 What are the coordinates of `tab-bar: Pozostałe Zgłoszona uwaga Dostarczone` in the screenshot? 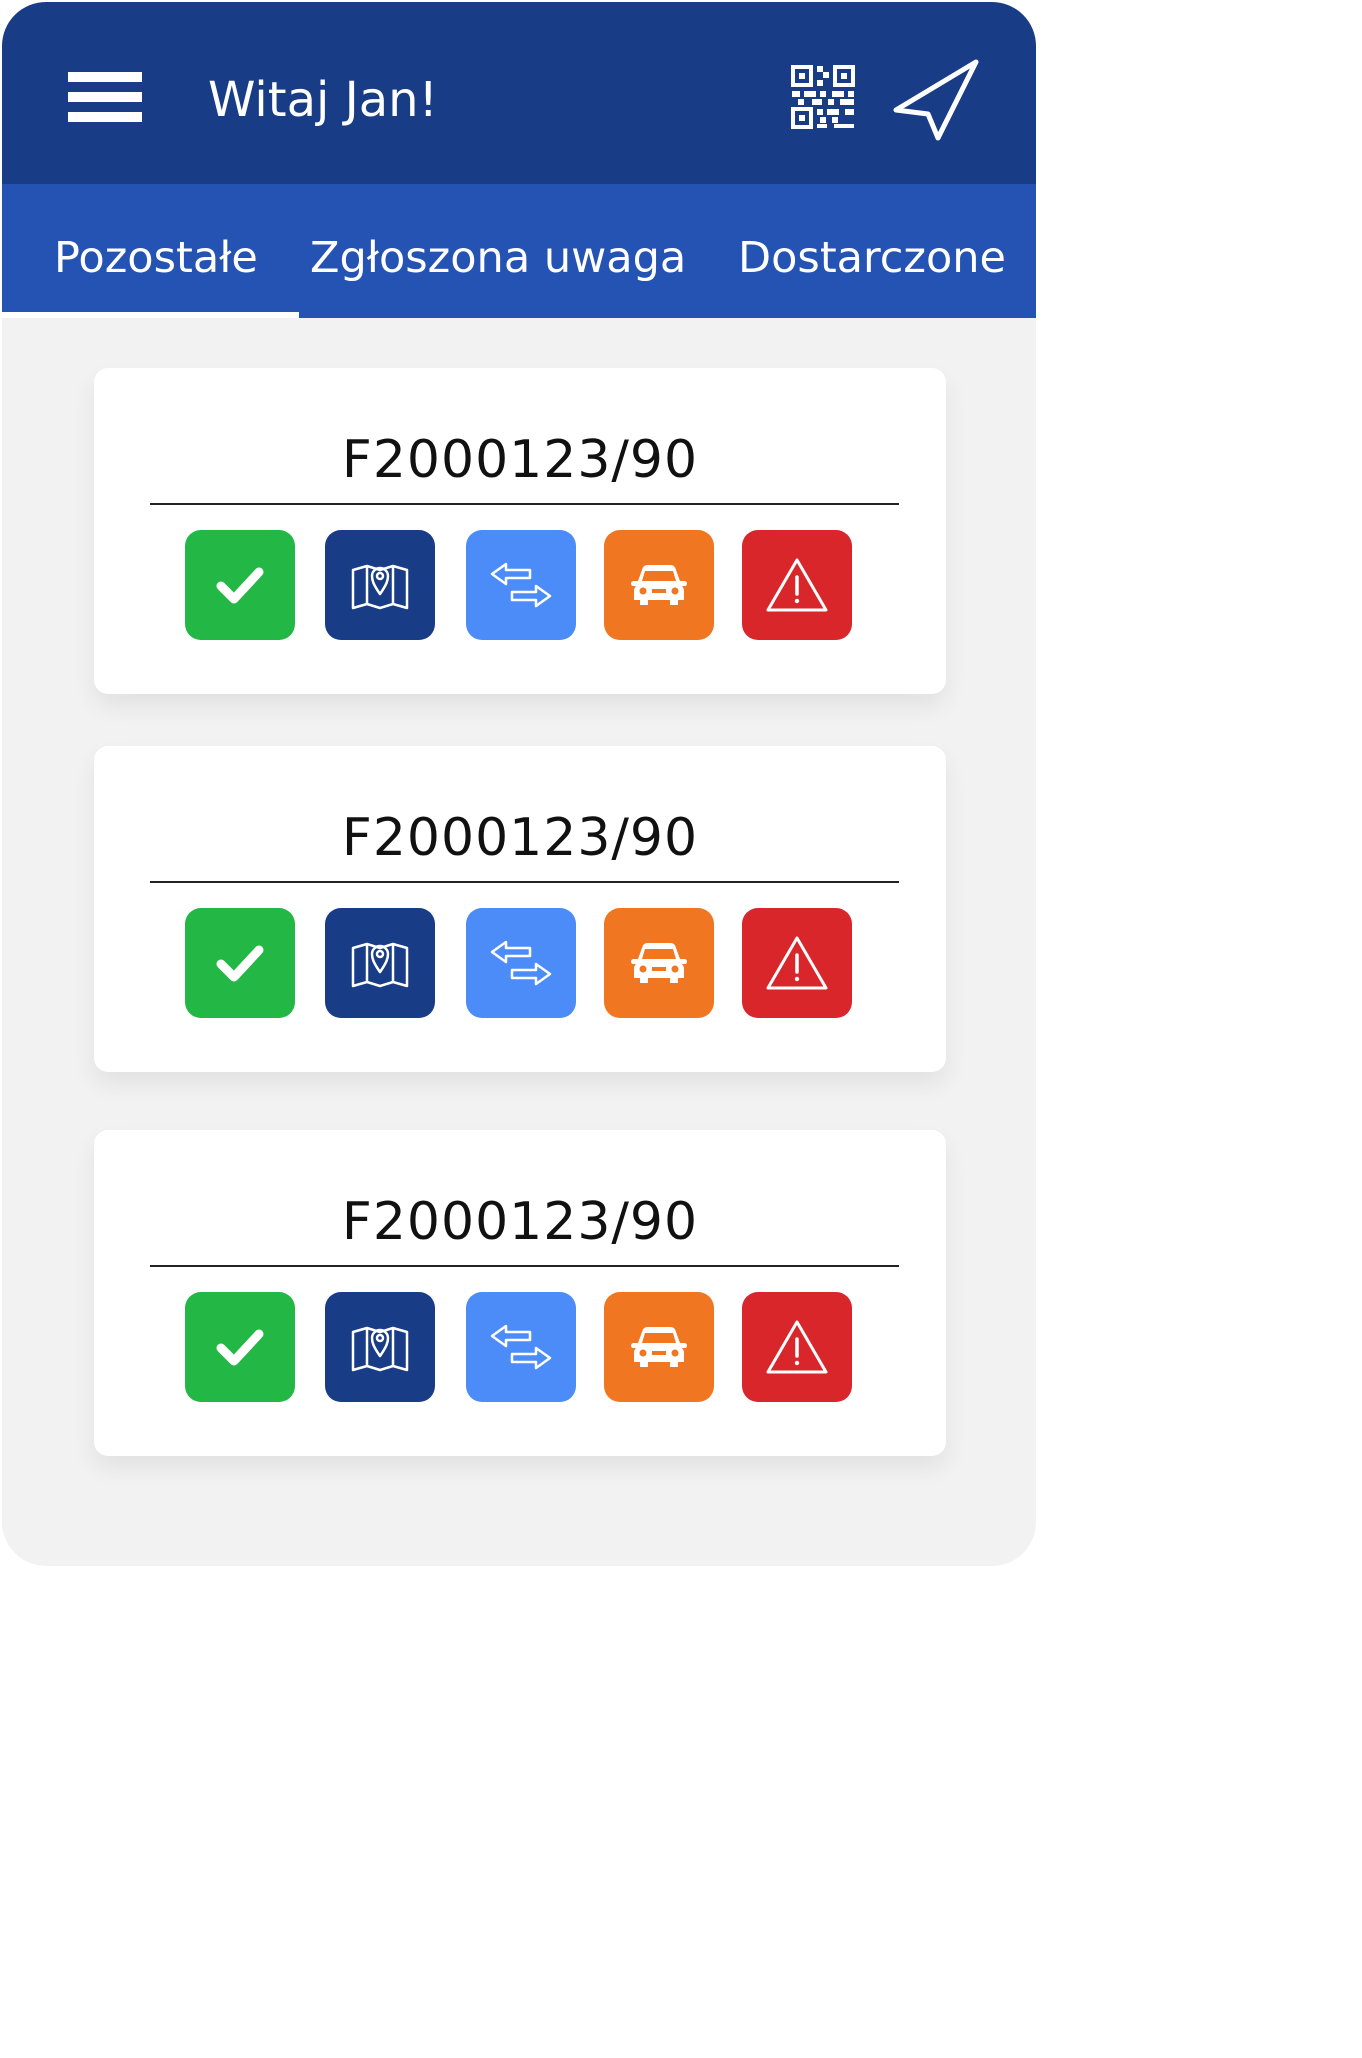 It's located at (519, 251).